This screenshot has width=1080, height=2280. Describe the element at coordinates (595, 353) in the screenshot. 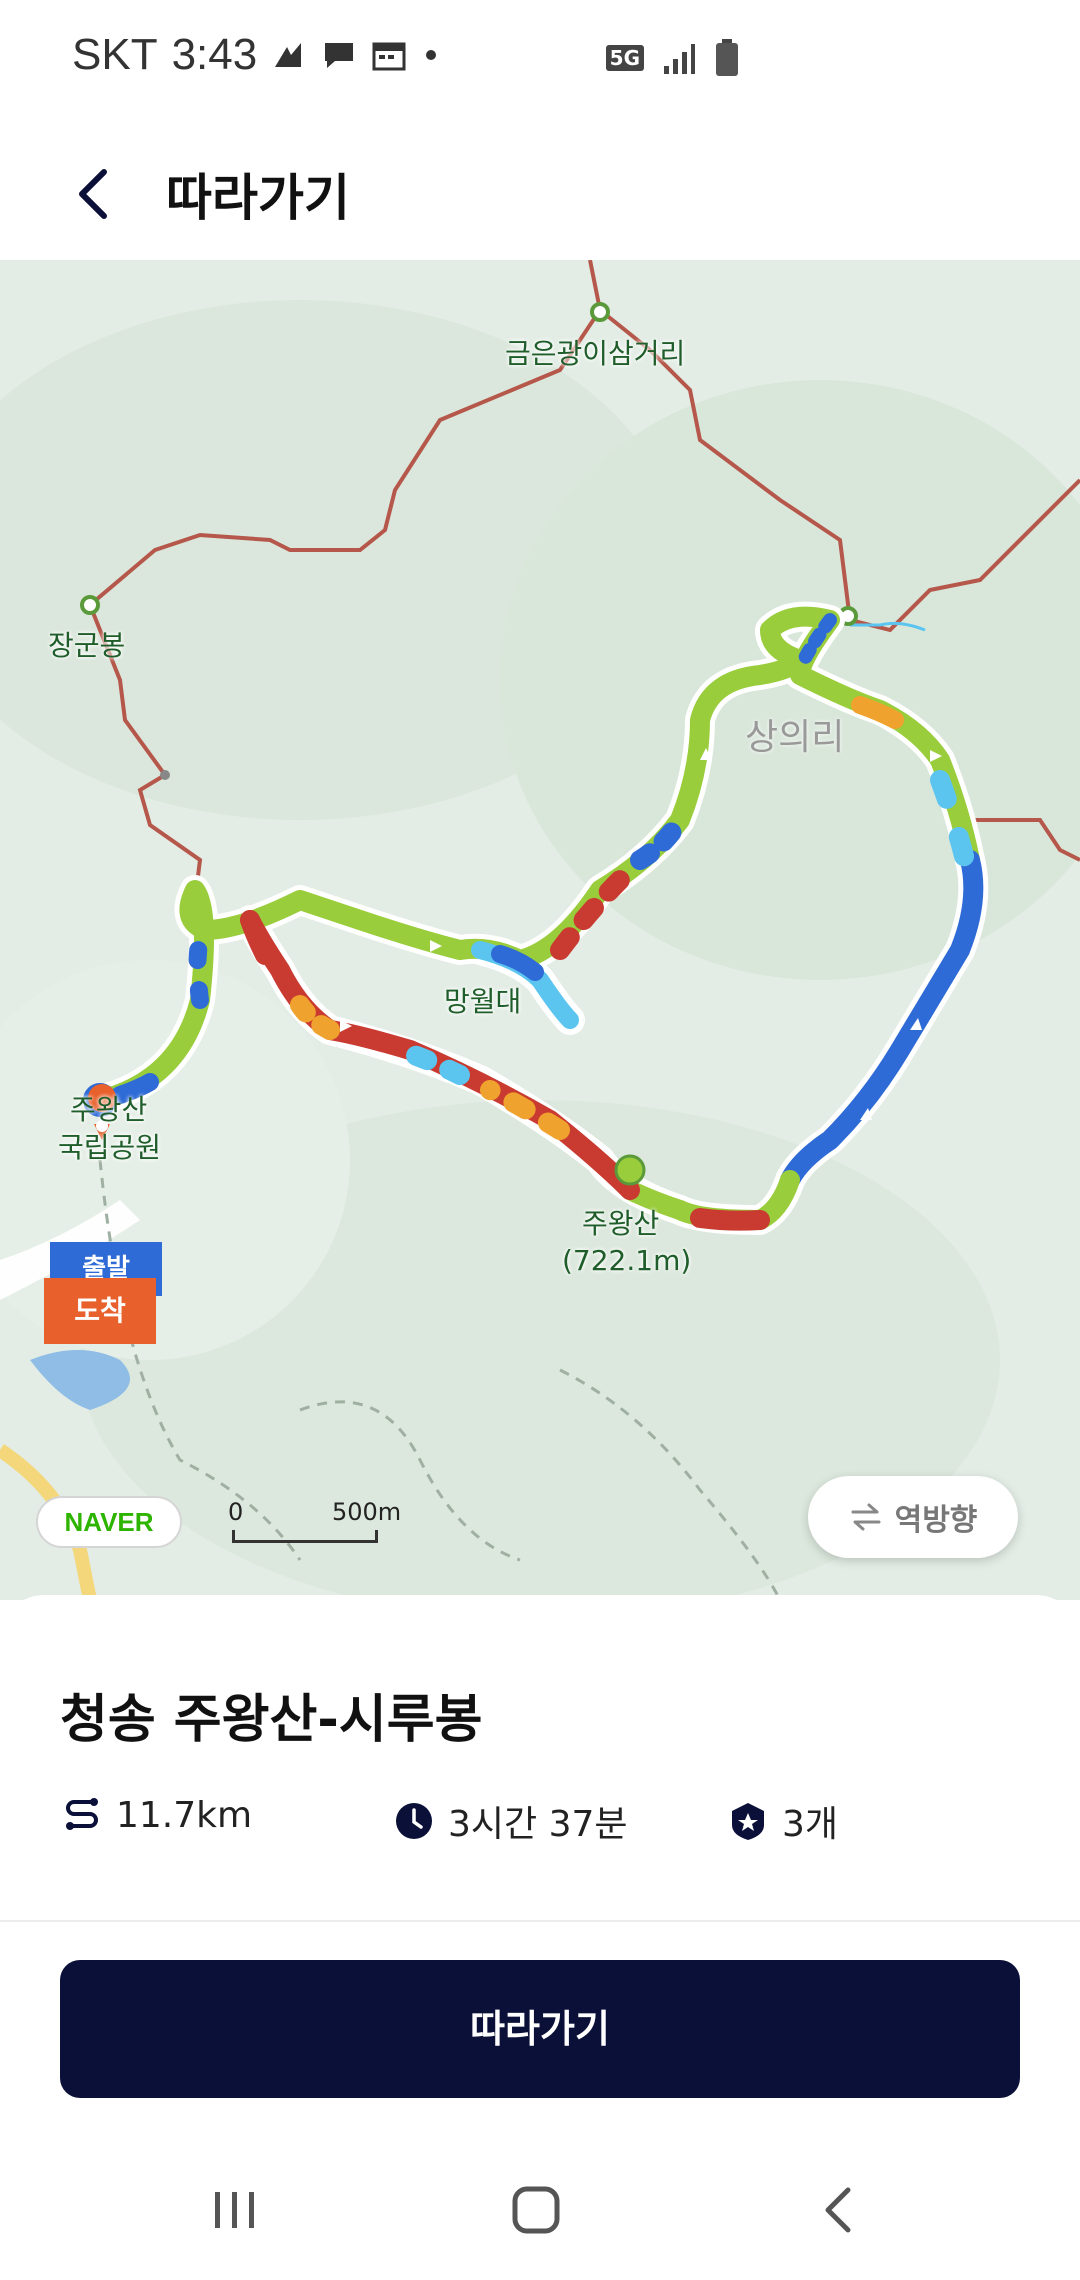

I see `map-label-junction: 금은광이삼거리` at that location.